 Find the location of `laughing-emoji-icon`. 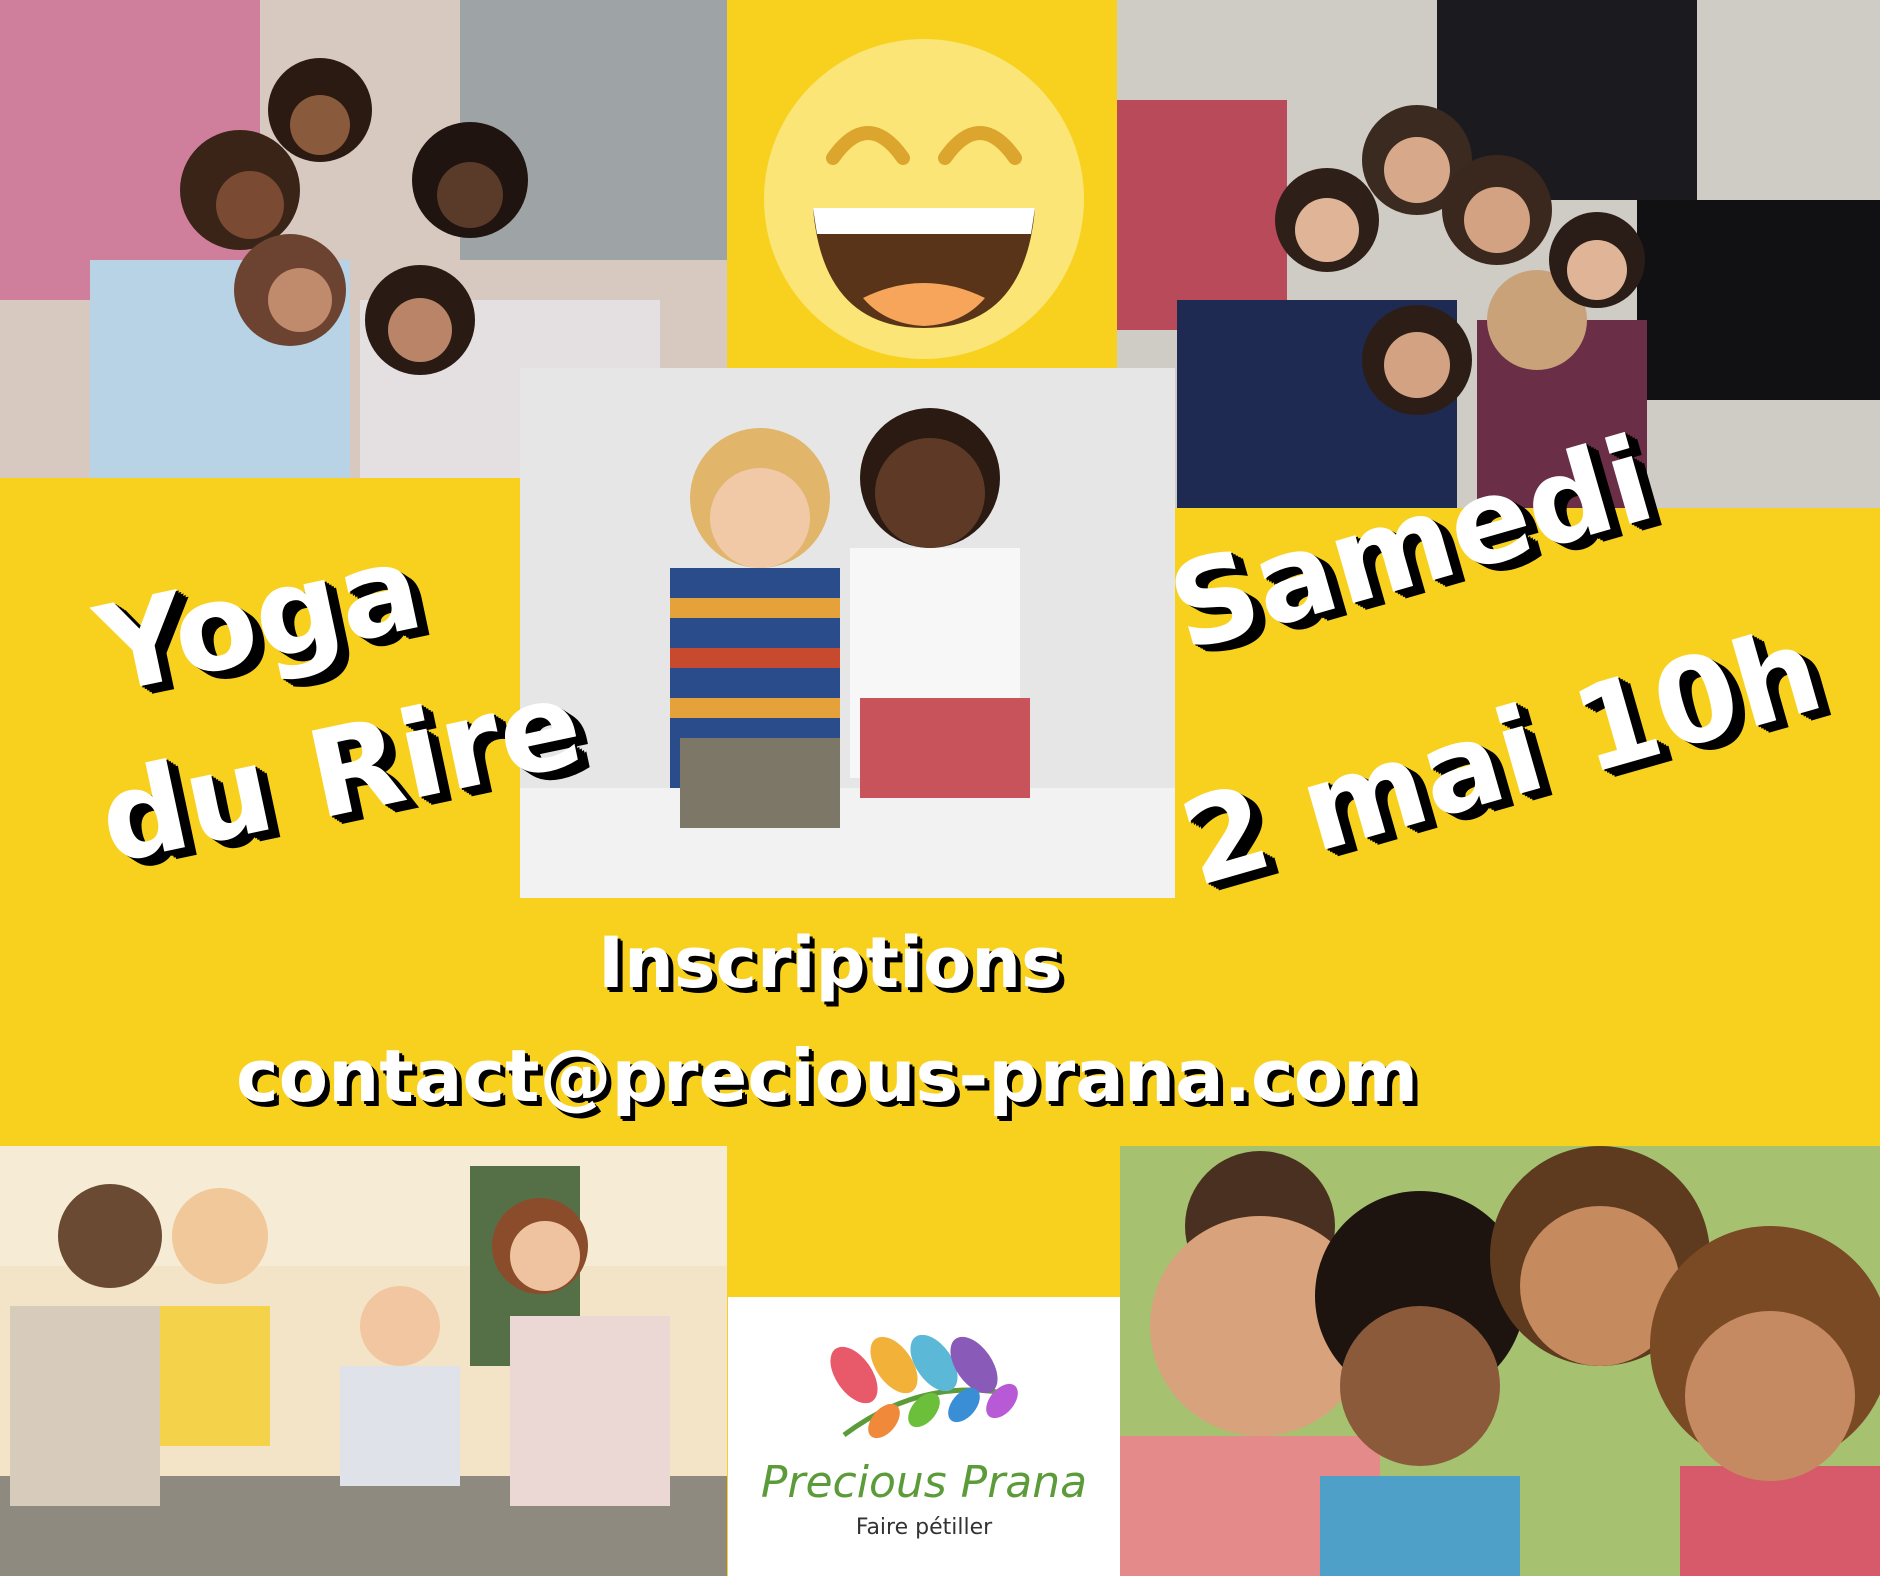

laughing-emoji-icon is located at coordinates (924, 199).